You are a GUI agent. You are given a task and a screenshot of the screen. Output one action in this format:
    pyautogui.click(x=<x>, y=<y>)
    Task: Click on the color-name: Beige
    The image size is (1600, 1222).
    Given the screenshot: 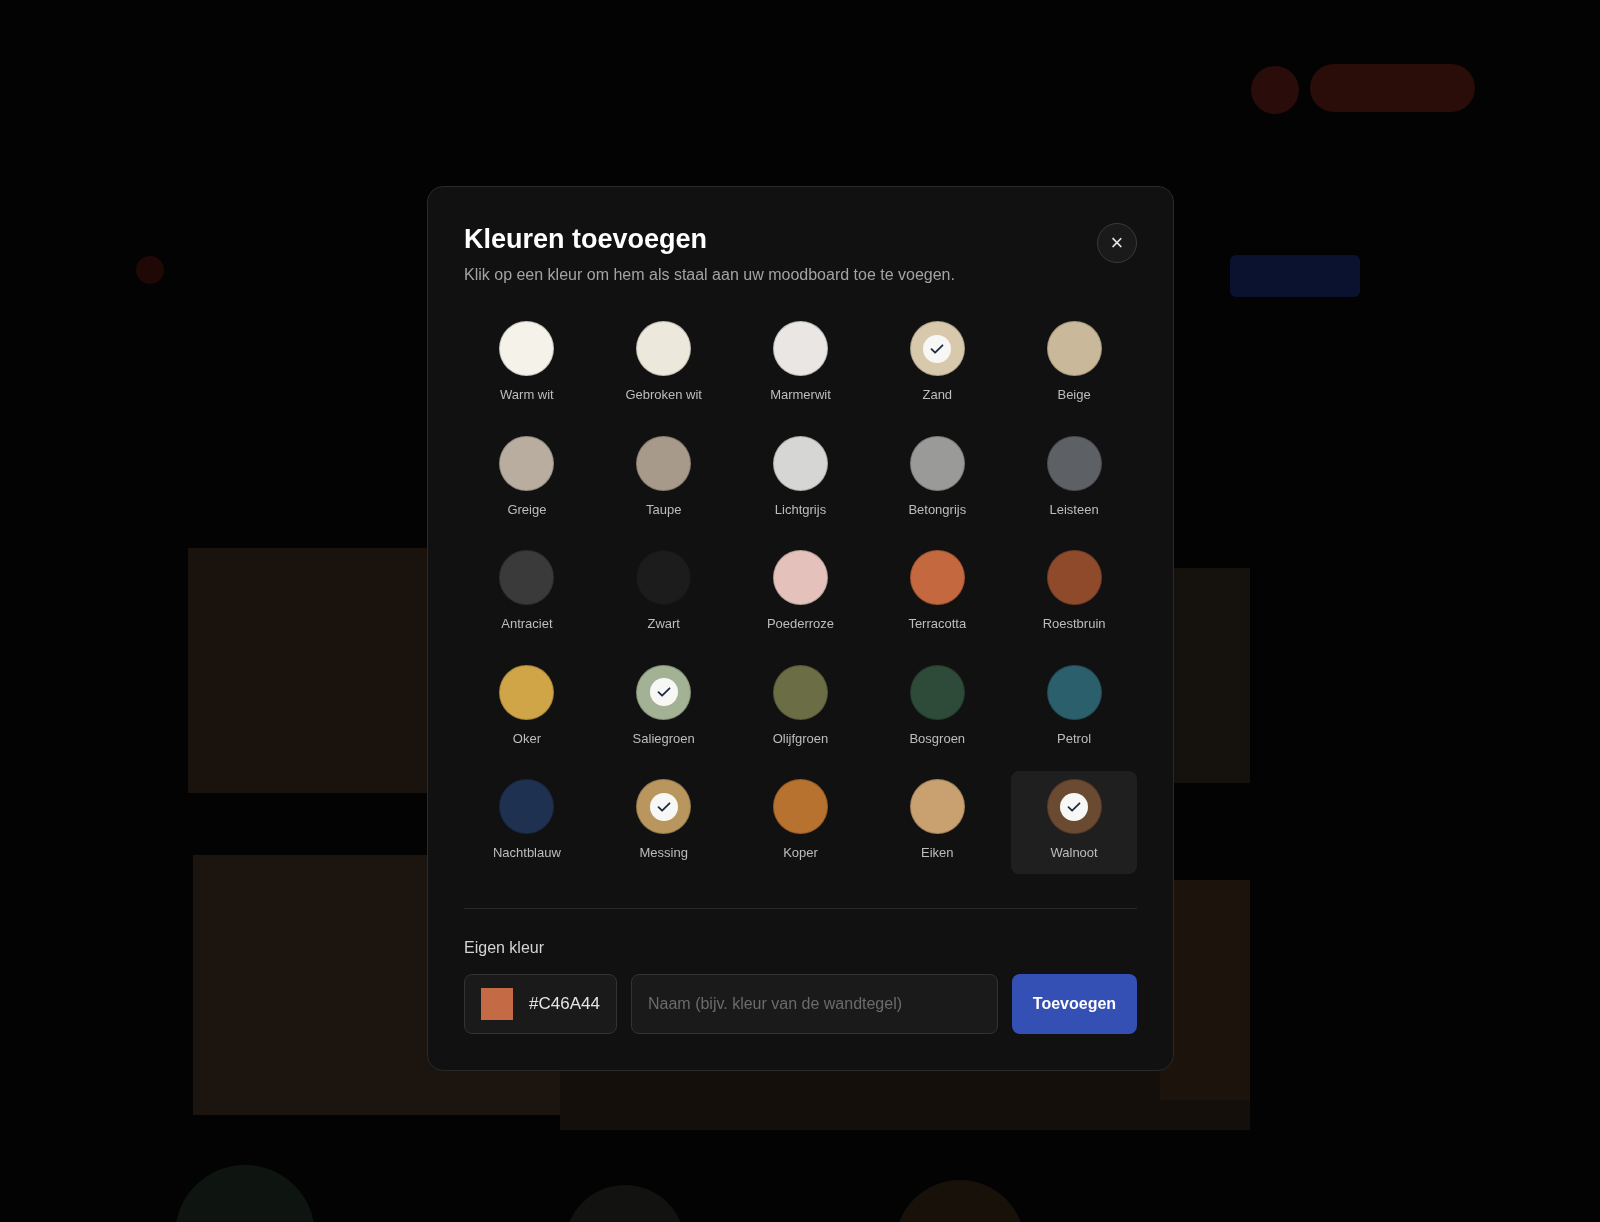 What is the action you would take?
    pyautogui.click(x=1074, y=395)
    